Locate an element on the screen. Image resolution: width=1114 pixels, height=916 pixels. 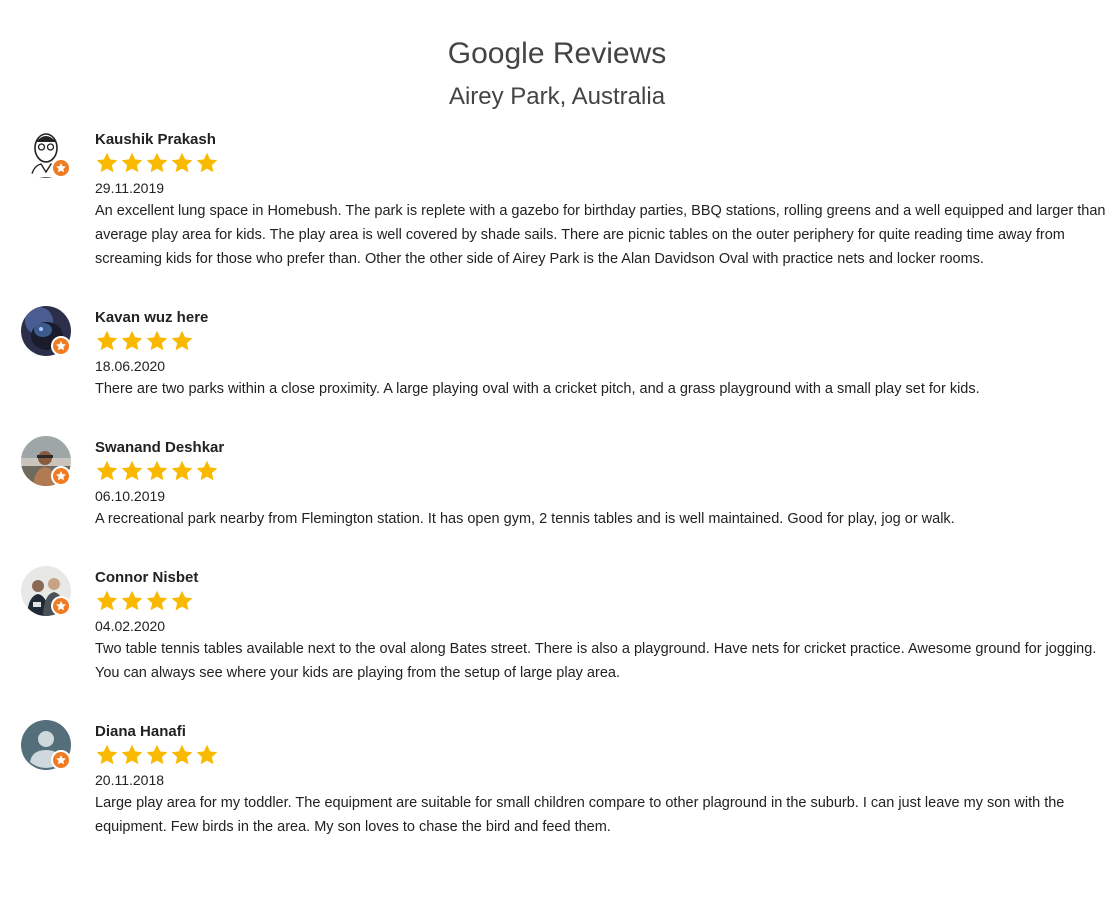
review-date: 18.06.2020 is located at coordinates (130, 366).